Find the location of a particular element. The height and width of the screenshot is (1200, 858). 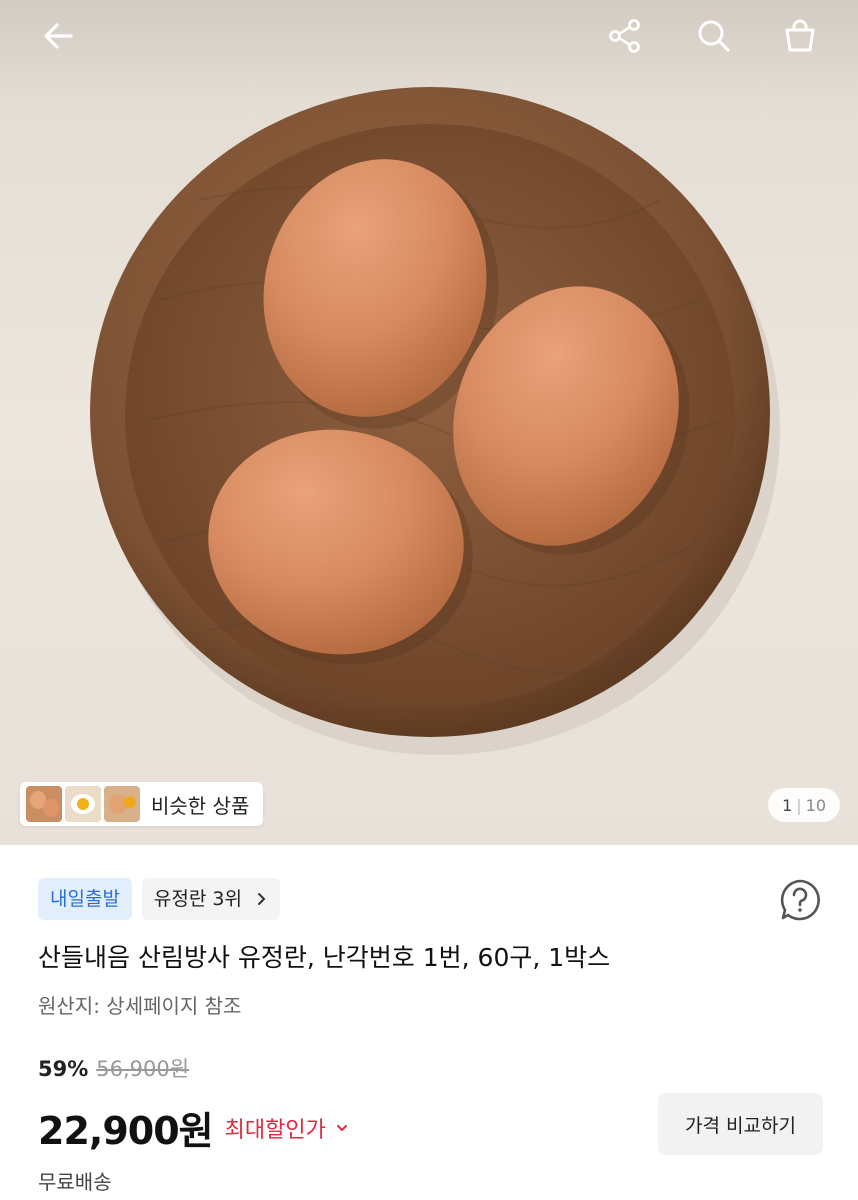

max-discount-toggle: 최대할인가 is located at coordinates (287, 1128).